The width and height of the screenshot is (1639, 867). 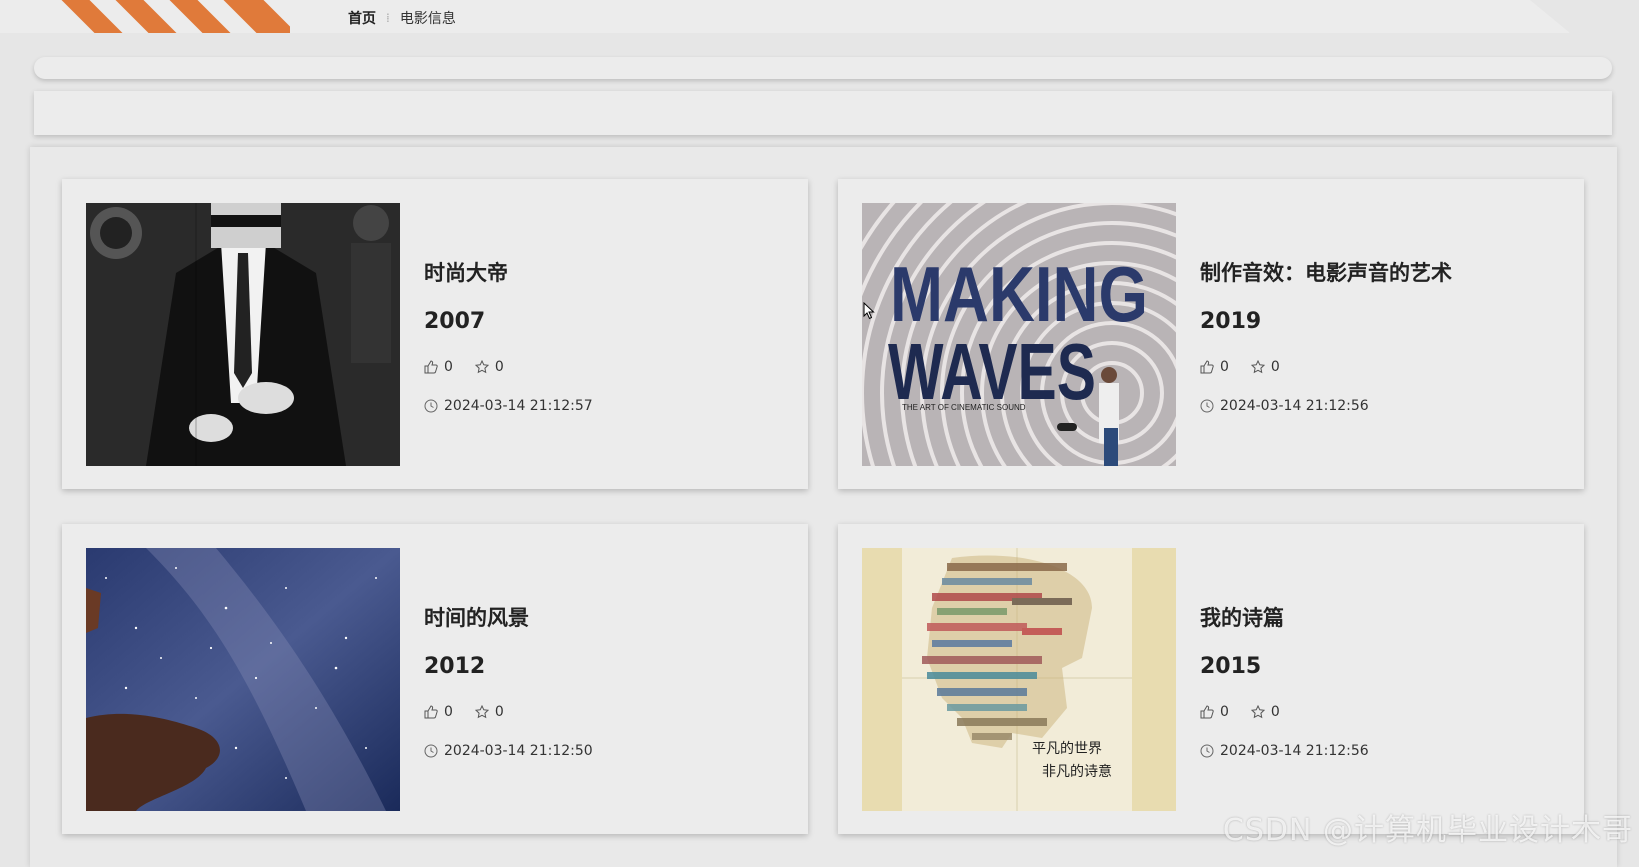 What do you see at coordinates (1067, 749) in the screenshot?
I see `poster-text-line1: 平凡的世界` at bounding box center [1067, 749].